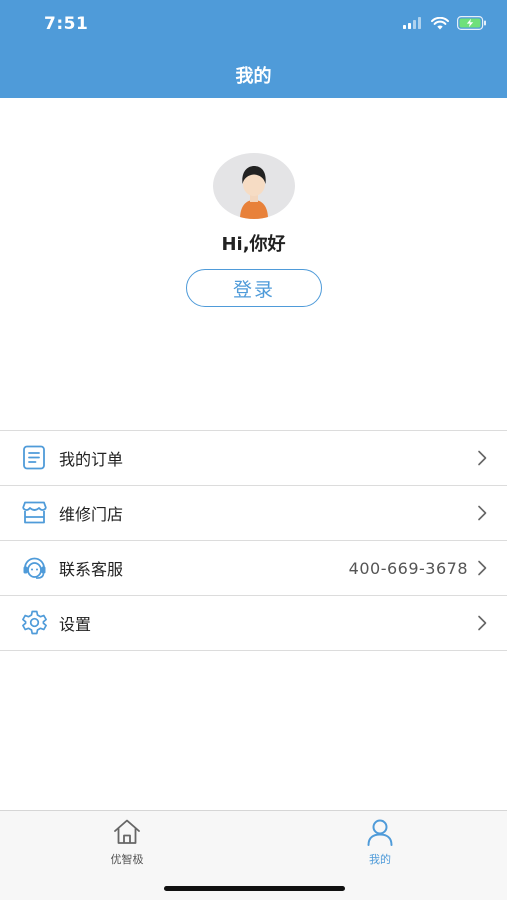 This screenshot has width=507, height=900. Describe the element at coordinates (254, 888) in the screenshot. I see `home-indicator` at that location.